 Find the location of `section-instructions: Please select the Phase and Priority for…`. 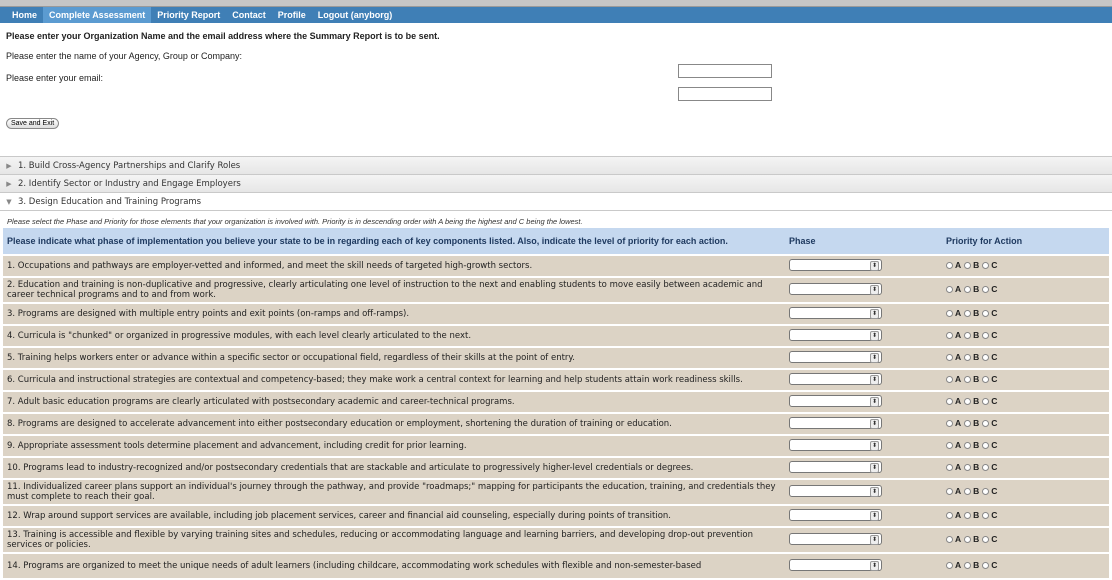

section-instructions: Please select the Phase and Priority for… is located at coordinates (295, 221).